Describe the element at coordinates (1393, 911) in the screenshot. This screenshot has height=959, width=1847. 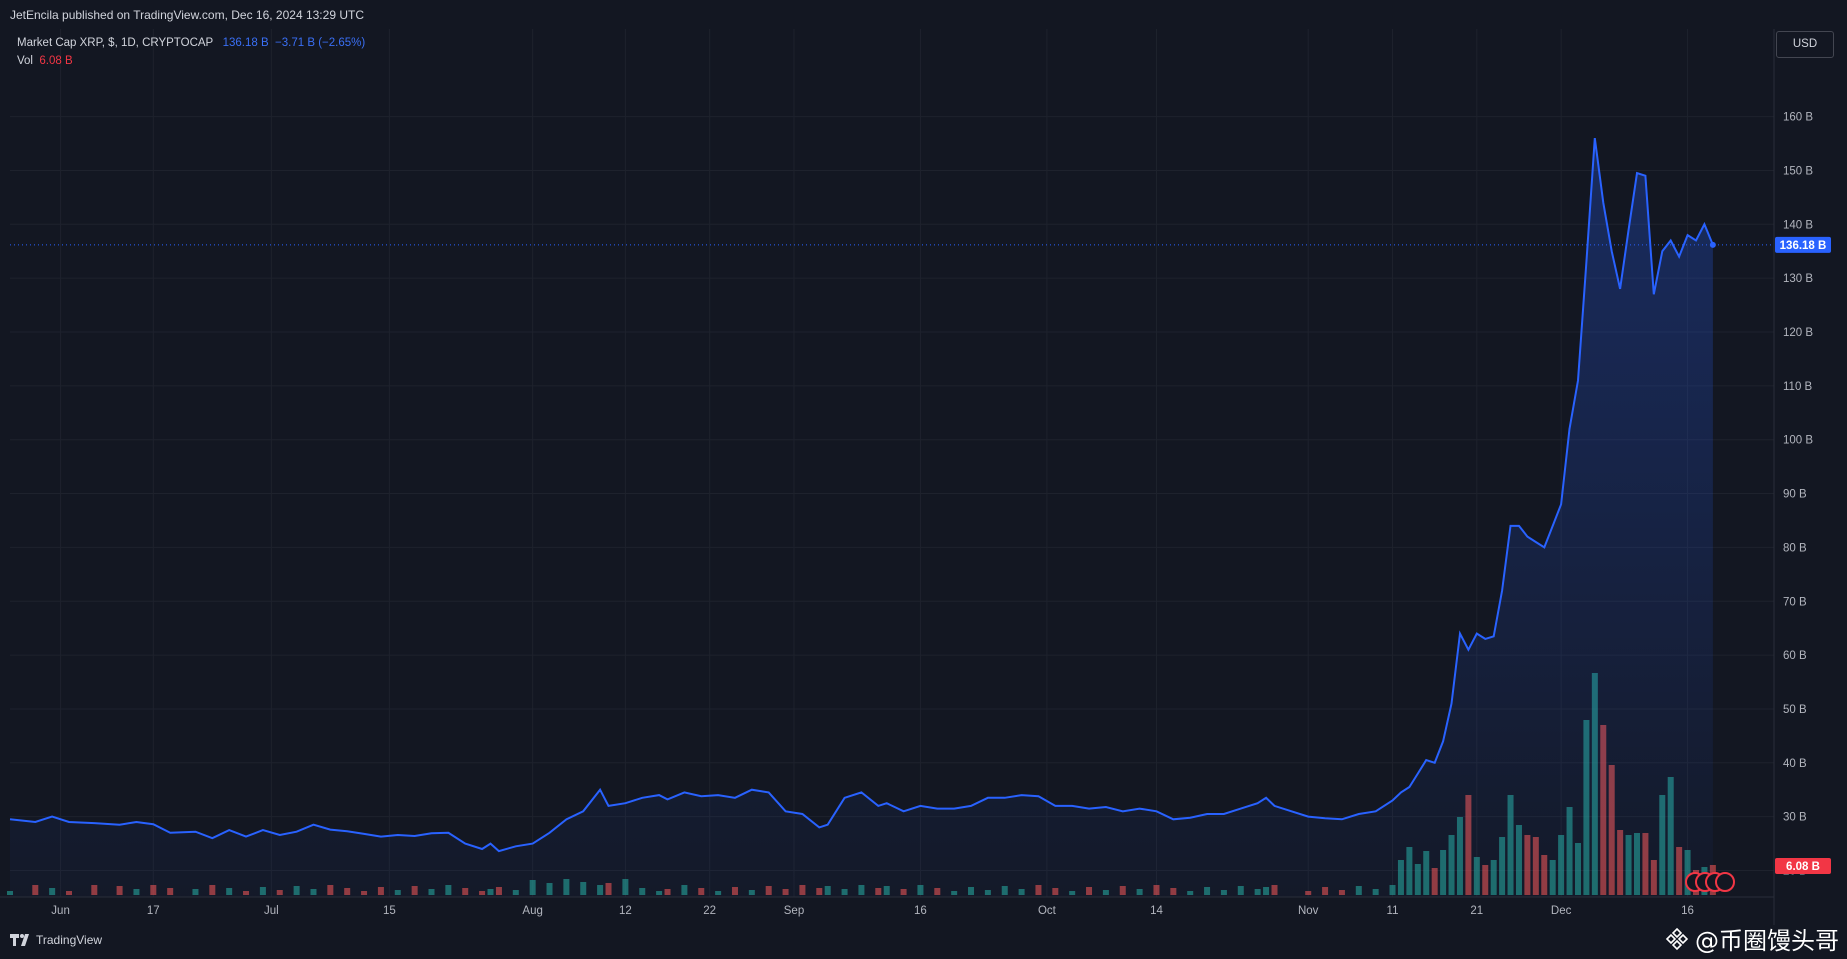
I see `x-tick-label: 11` at that location.